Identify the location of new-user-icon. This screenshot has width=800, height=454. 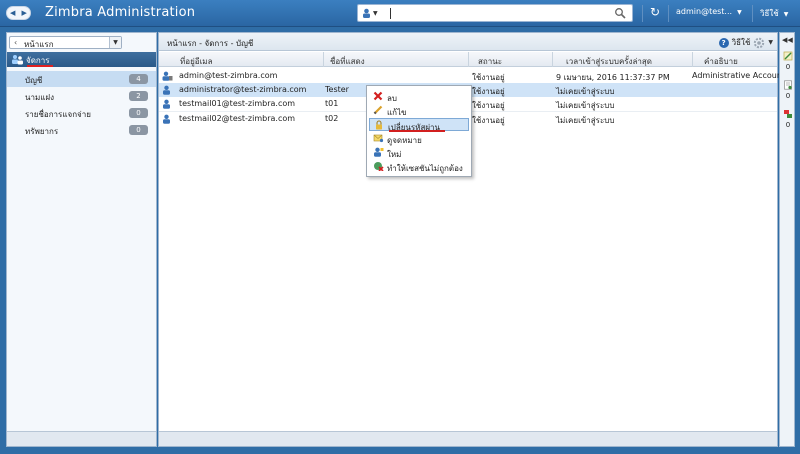
(379, 152).